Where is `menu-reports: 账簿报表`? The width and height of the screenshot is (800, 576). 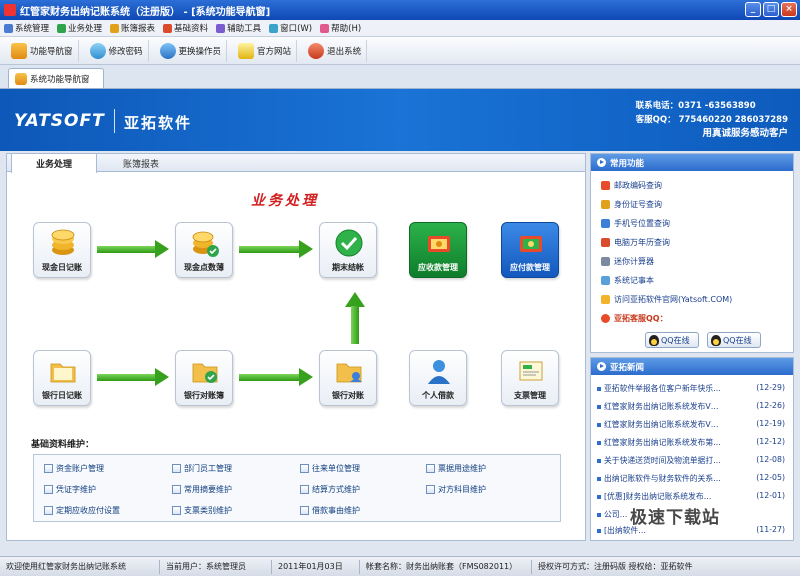 menu-reports: 账簿报表 is located at coordinates (132, 28).